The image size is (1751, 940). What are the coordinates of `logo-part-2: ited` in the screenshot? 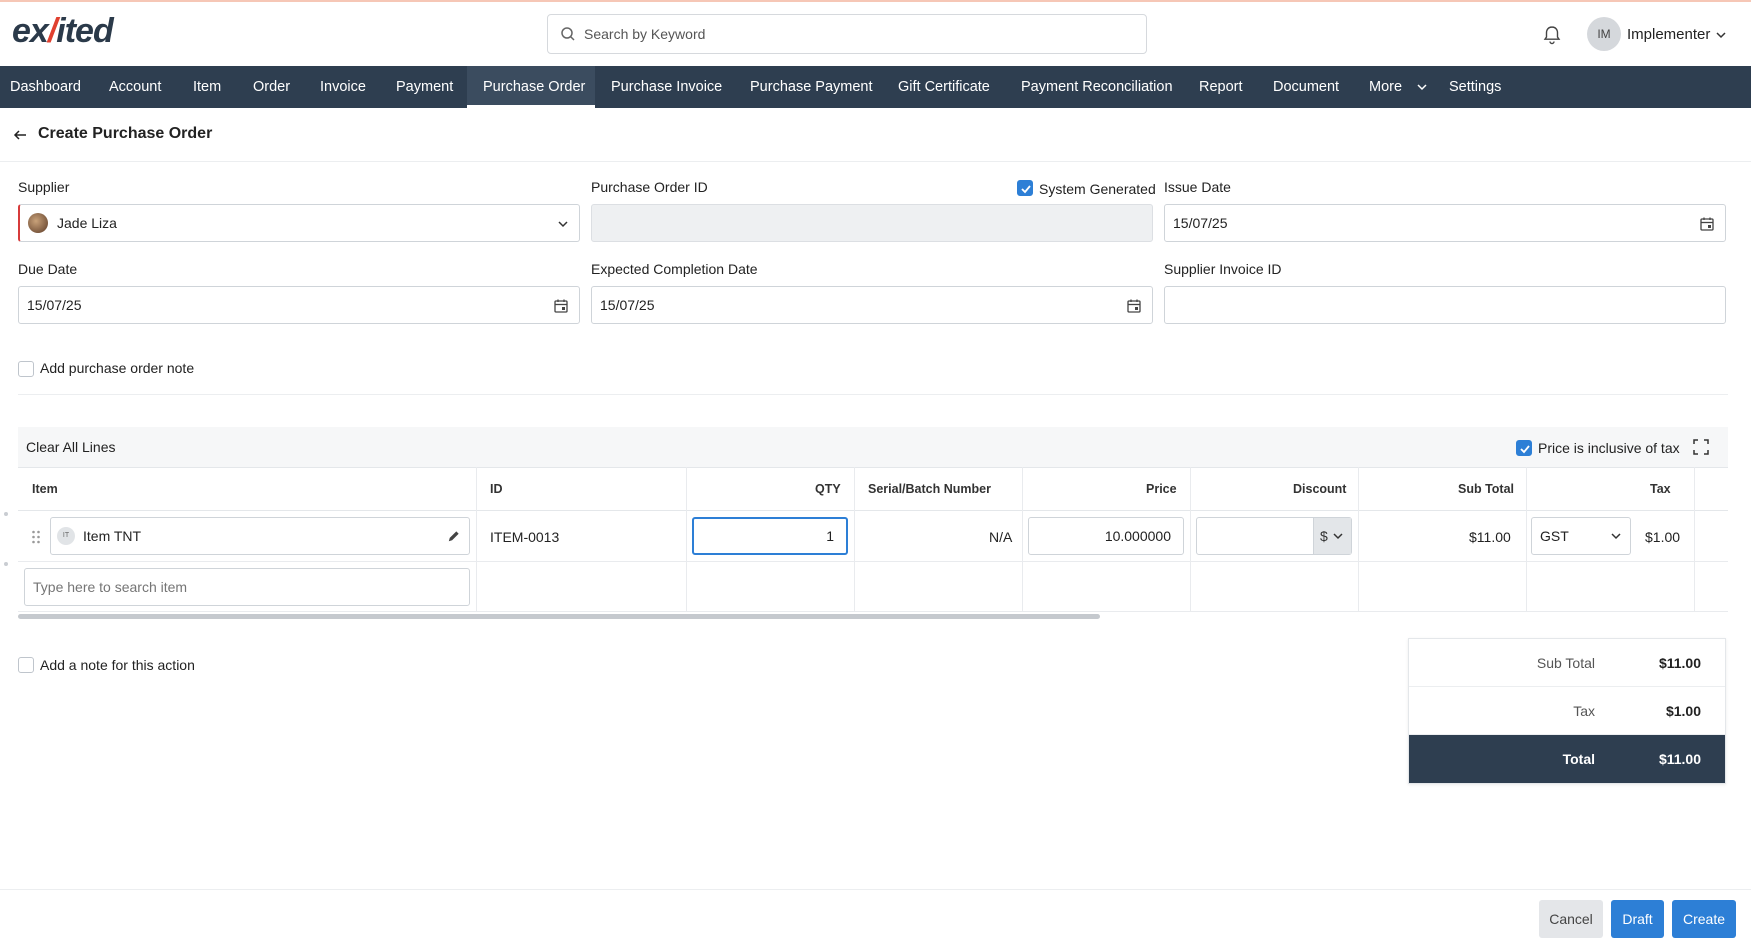 It's located at (84, 31).